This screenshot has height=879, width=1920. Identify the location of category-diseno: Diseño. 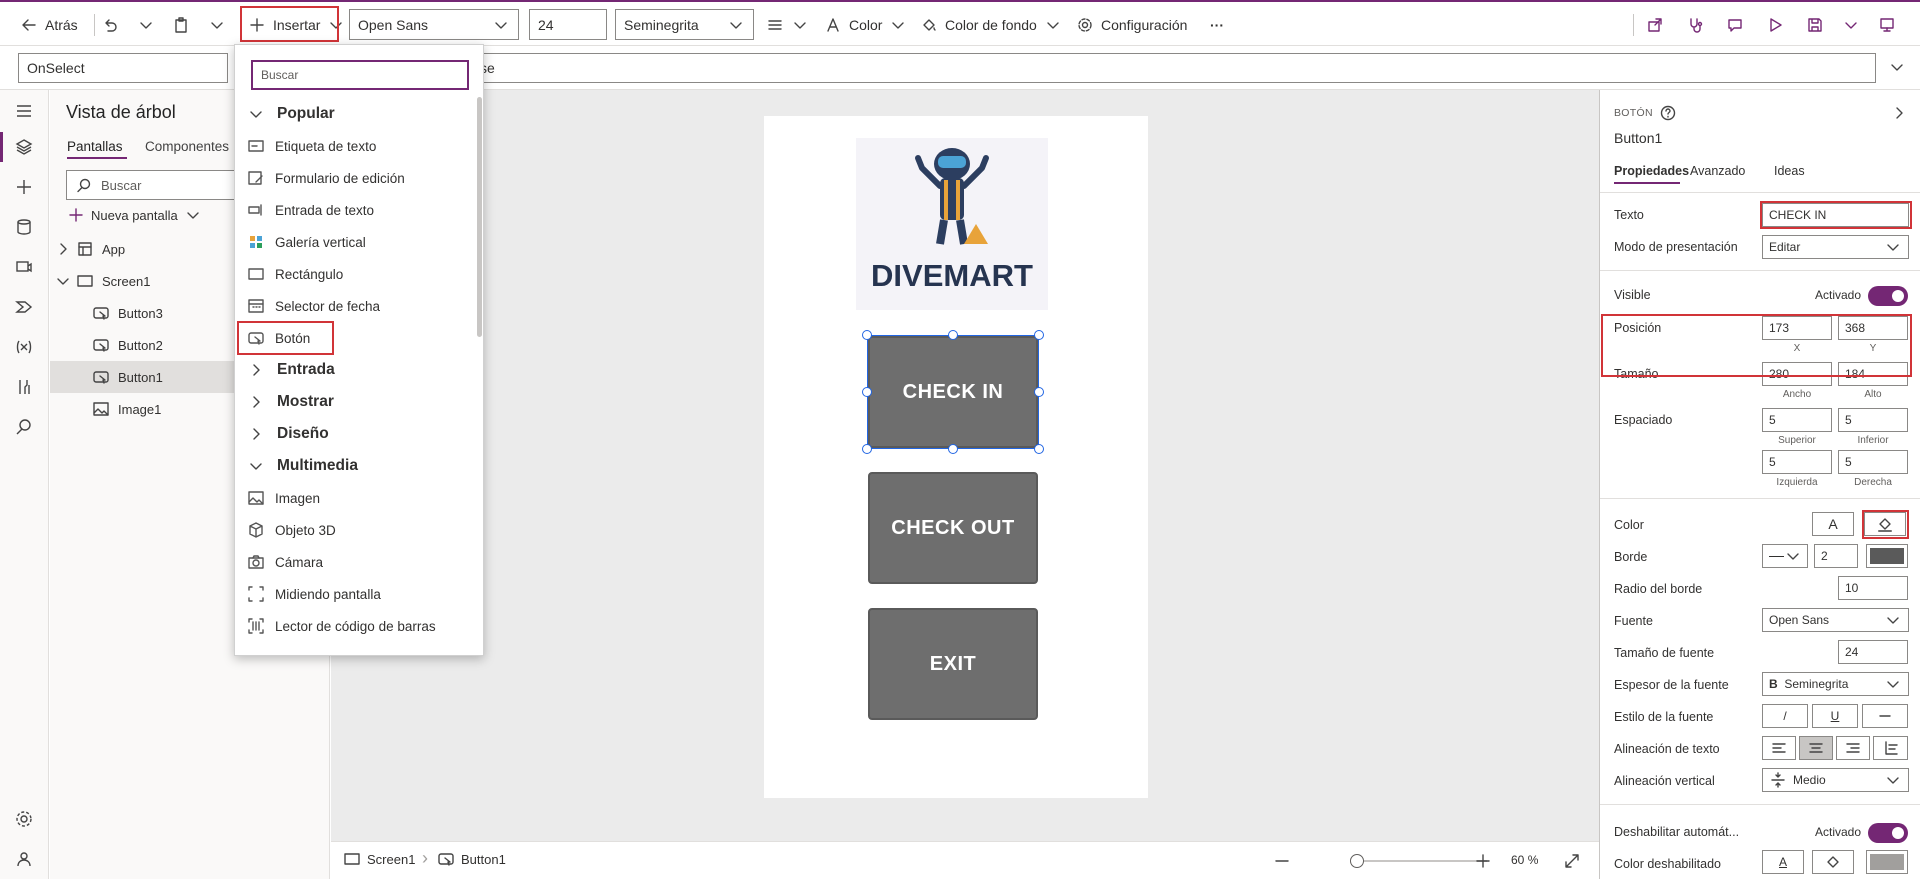
(288, 434).